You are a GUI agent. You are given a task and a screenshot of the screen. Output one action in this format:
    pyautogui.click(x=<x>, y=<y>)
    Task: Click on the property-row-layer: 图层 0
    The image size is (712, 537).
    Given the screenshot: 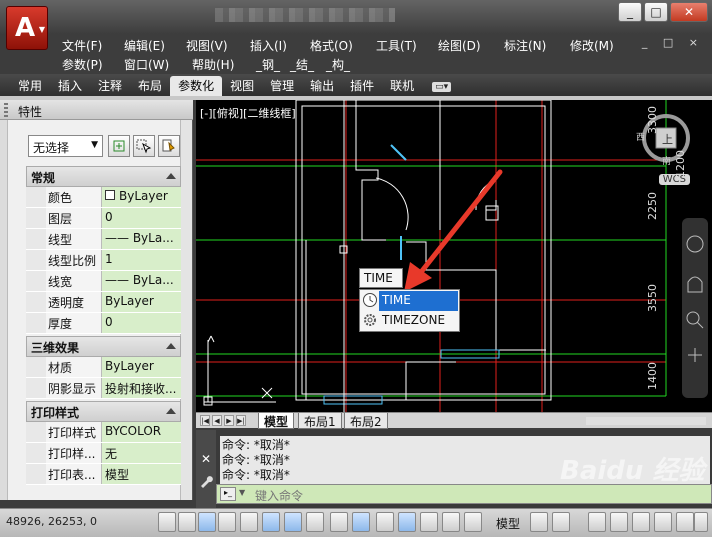 What is the action you would take?
    pyautogui.click(x=103, y=218)
    